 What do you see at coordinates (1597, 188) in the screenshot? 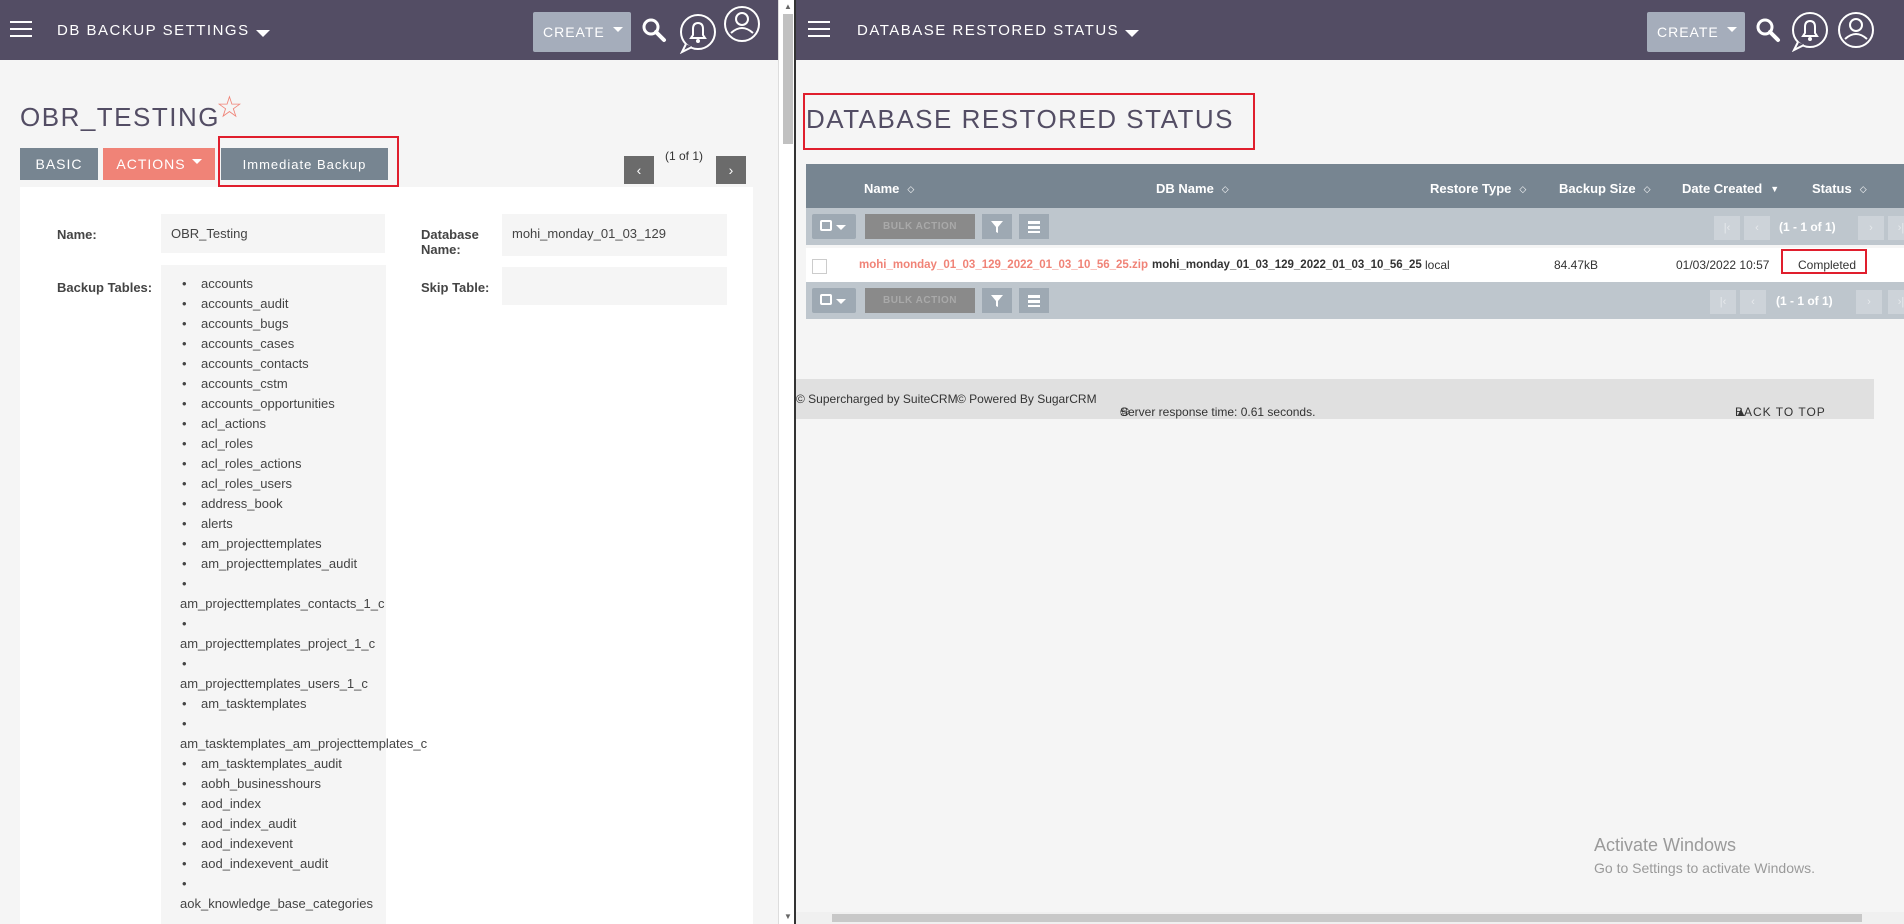
I see `column-backup-size-label: Backup Size` at bounding box center [1597, 188].